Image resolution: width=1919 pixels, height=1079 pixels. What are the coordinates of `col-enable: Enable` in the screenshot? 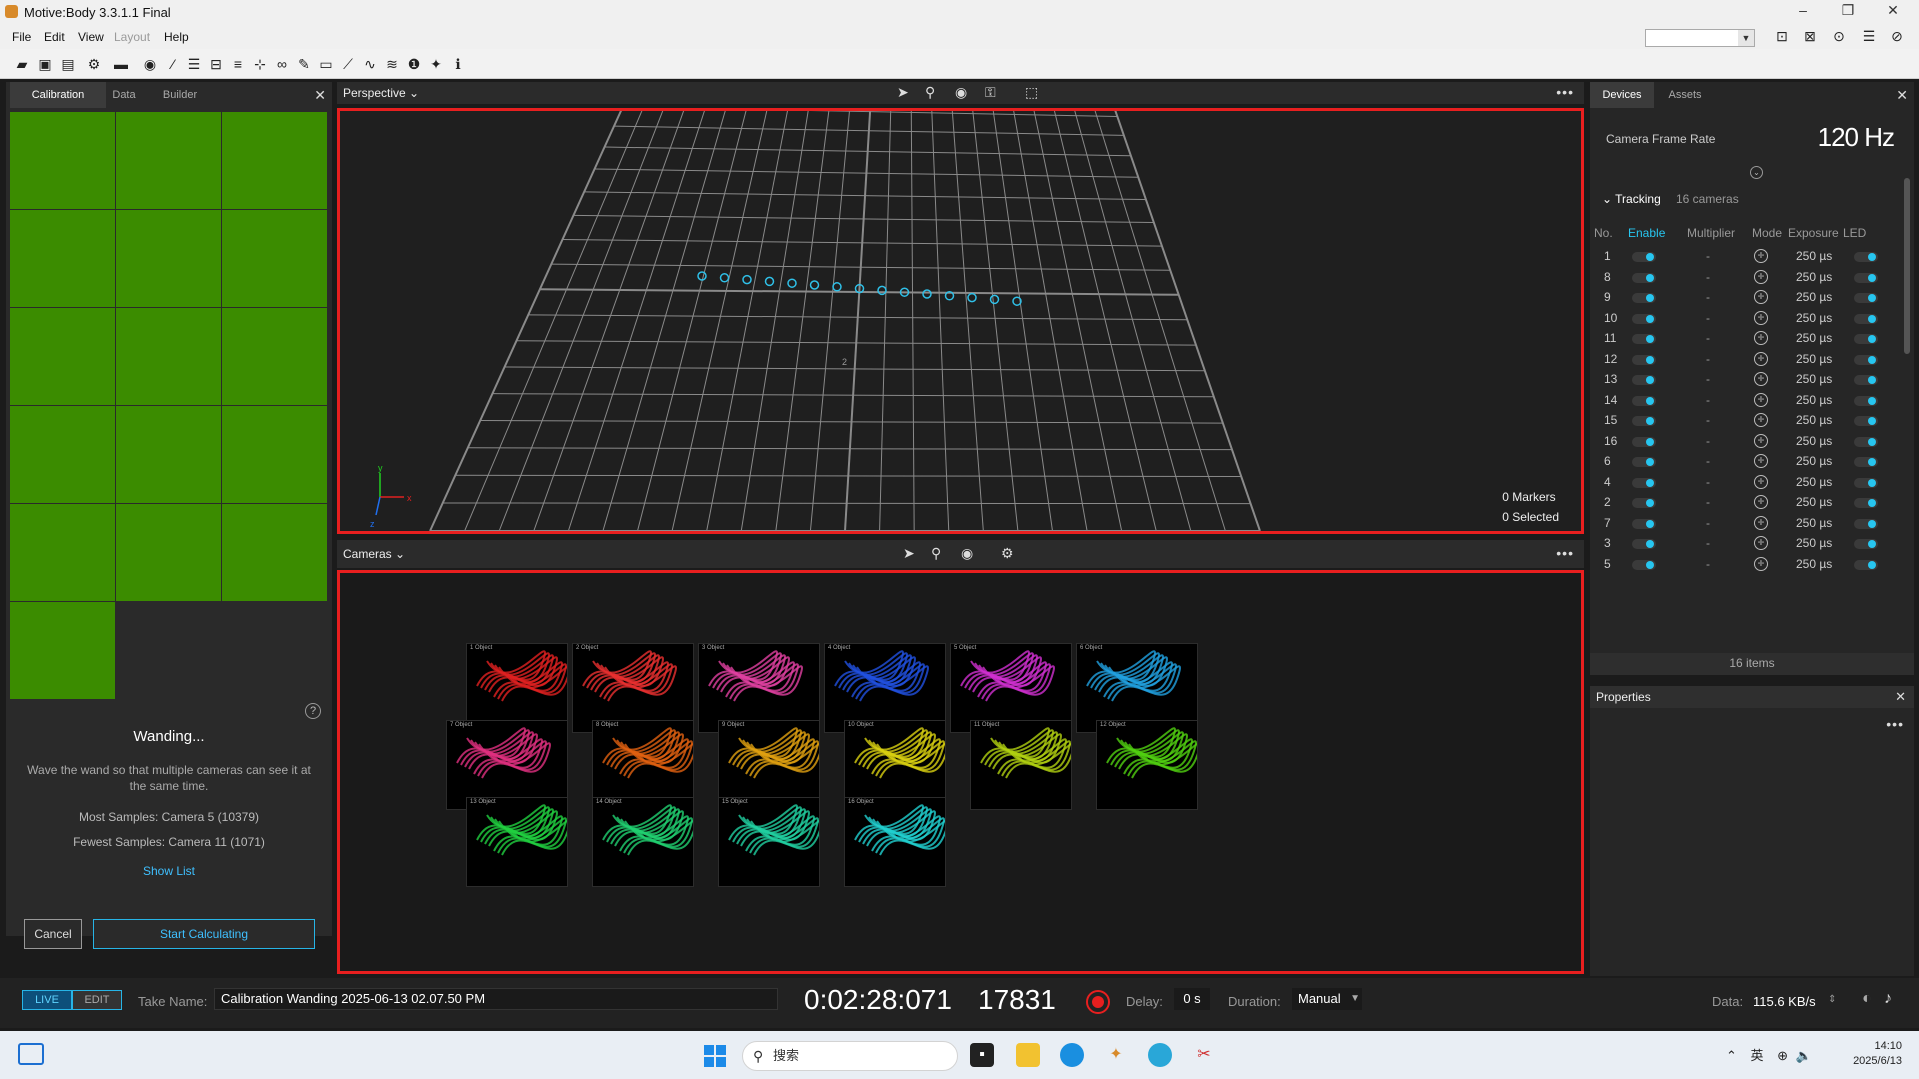 It's located at (1646, 233).